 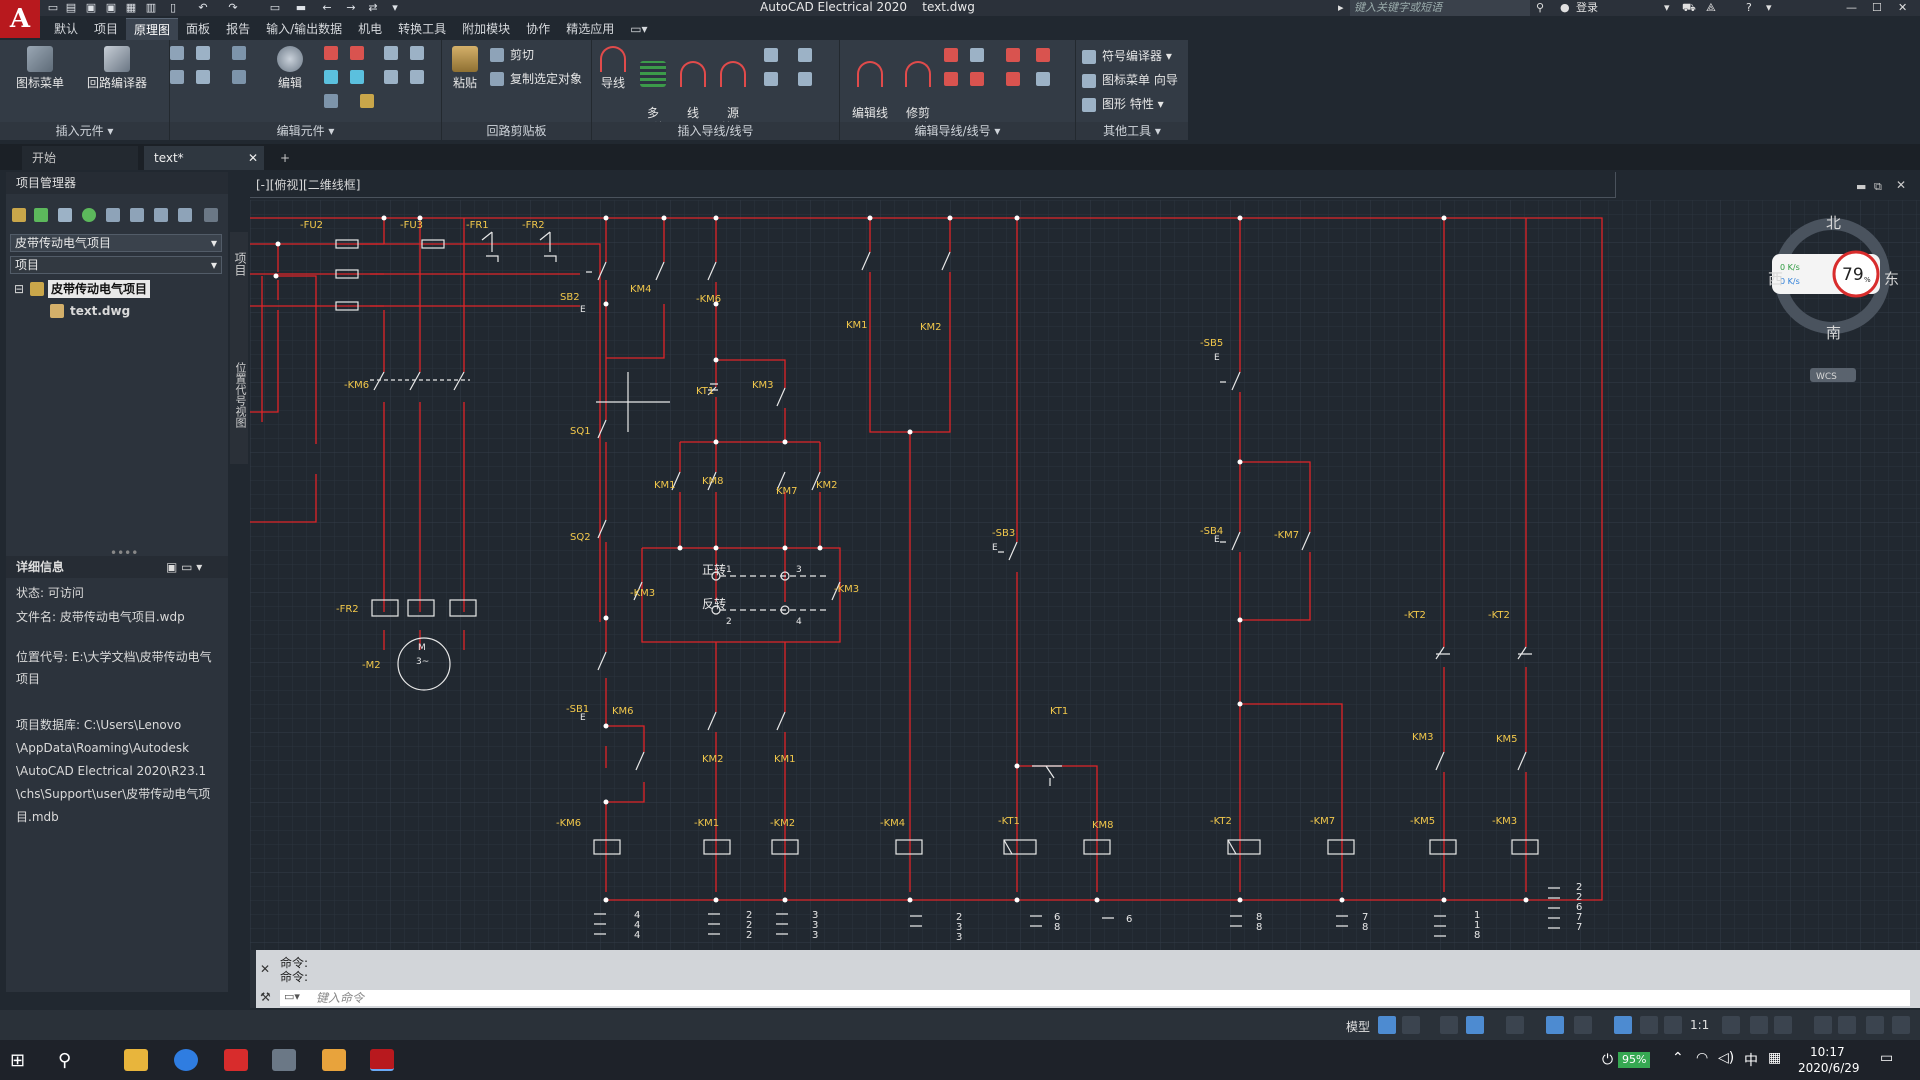 What do you see at coordinates (395, 7) in the screenshot?
I see `quick-access-dropdown-icon: ▾` at bounding box center [395, 7].